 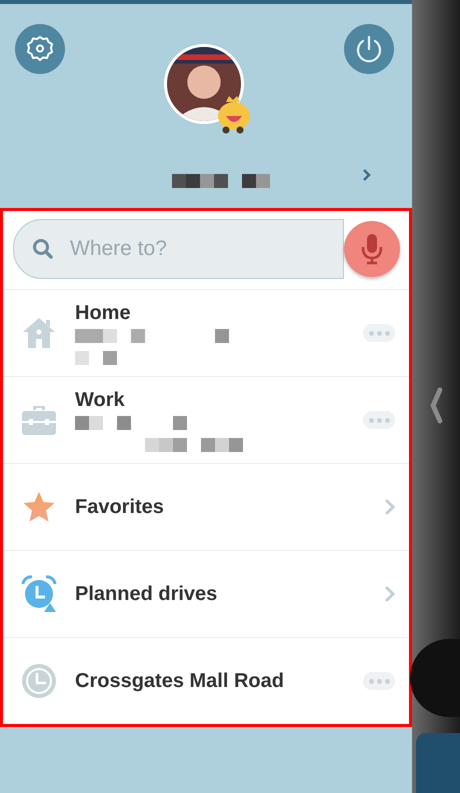 What do you see at coordinates (39, 594) in the screenshot?
I see `alarm-clock-icon` at bounding box center [39, 594].